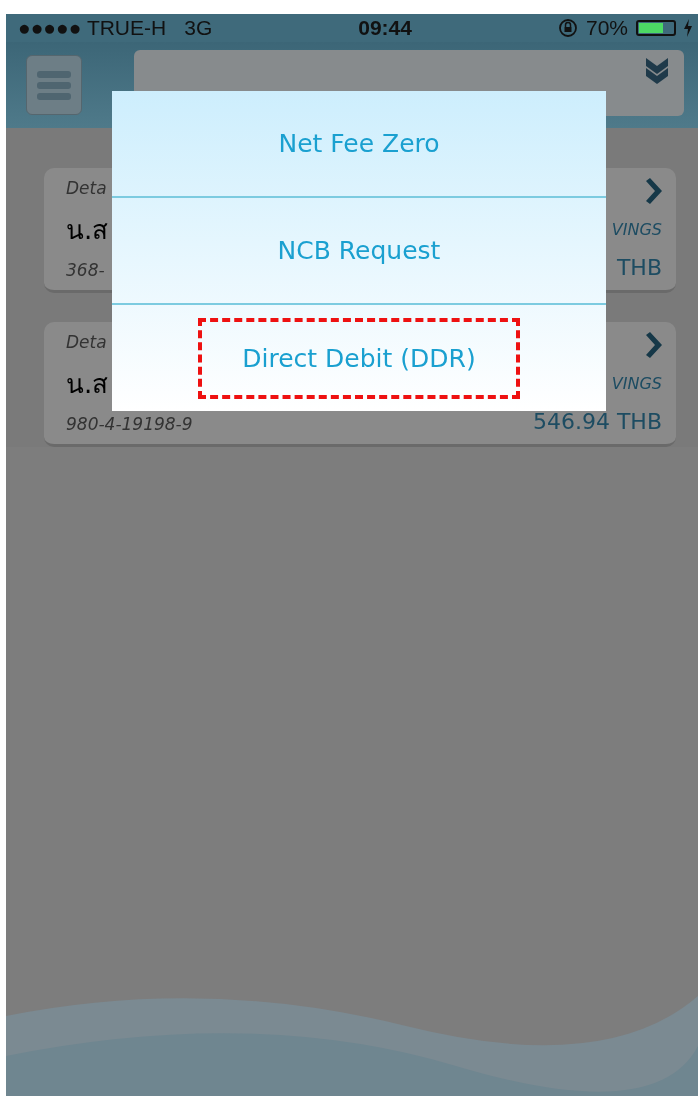  I want to click on rotation-lock-icon, so click(567, 28).